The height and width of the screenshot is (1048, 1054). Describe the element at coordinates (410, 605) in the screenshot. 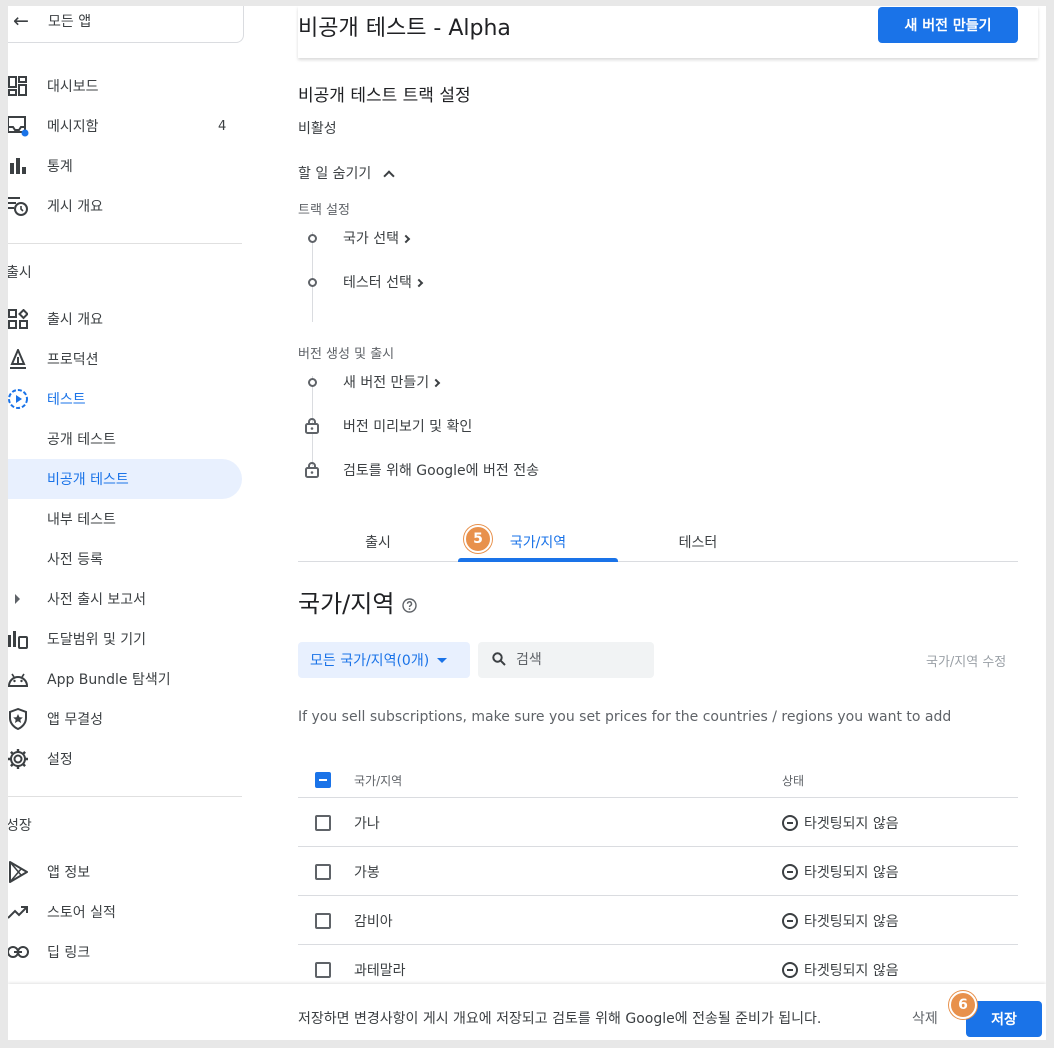

I see `help-icon` at that location.